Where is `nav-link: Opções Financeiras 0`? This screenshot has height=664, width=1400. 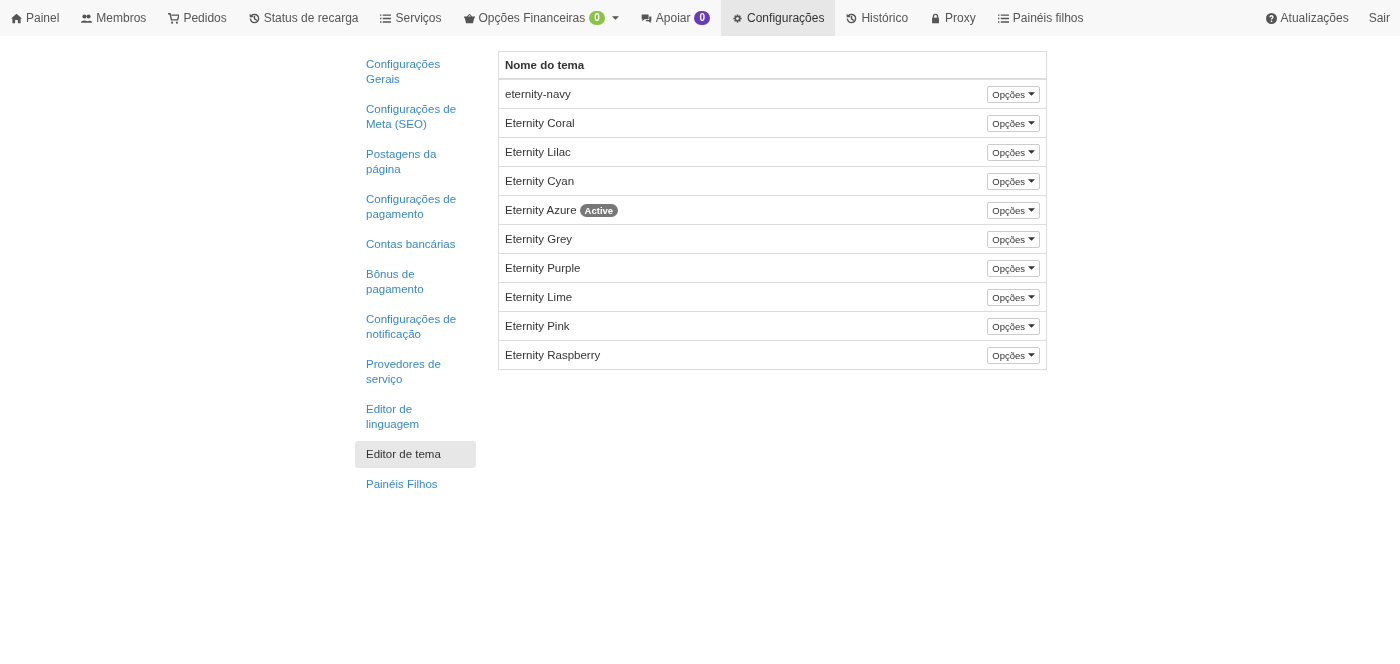
nav-link: Opções Financeiras 0 is located at coordinates (541, 18).